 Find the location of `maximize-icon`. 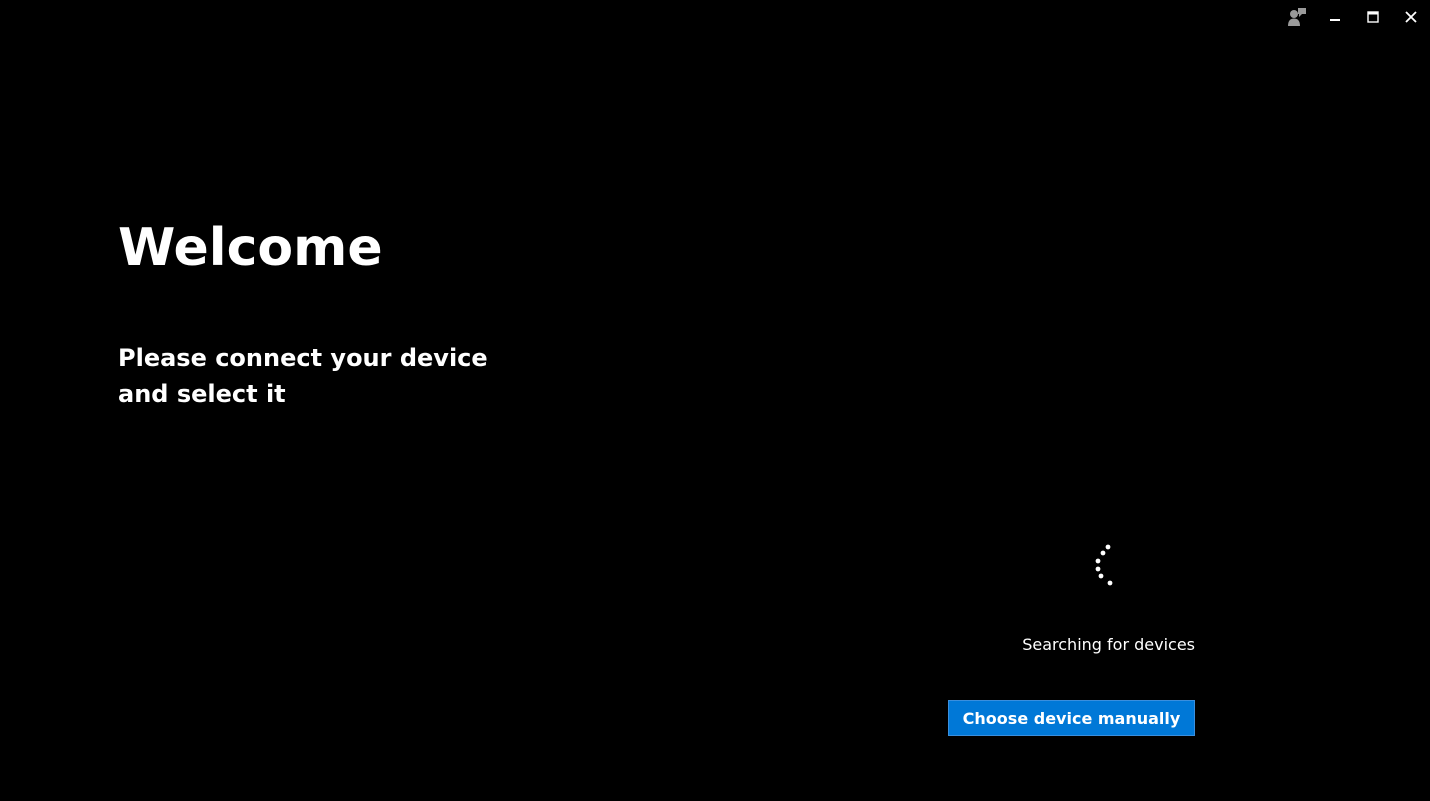

maximize-icon is located at coordinates (1373, 17).